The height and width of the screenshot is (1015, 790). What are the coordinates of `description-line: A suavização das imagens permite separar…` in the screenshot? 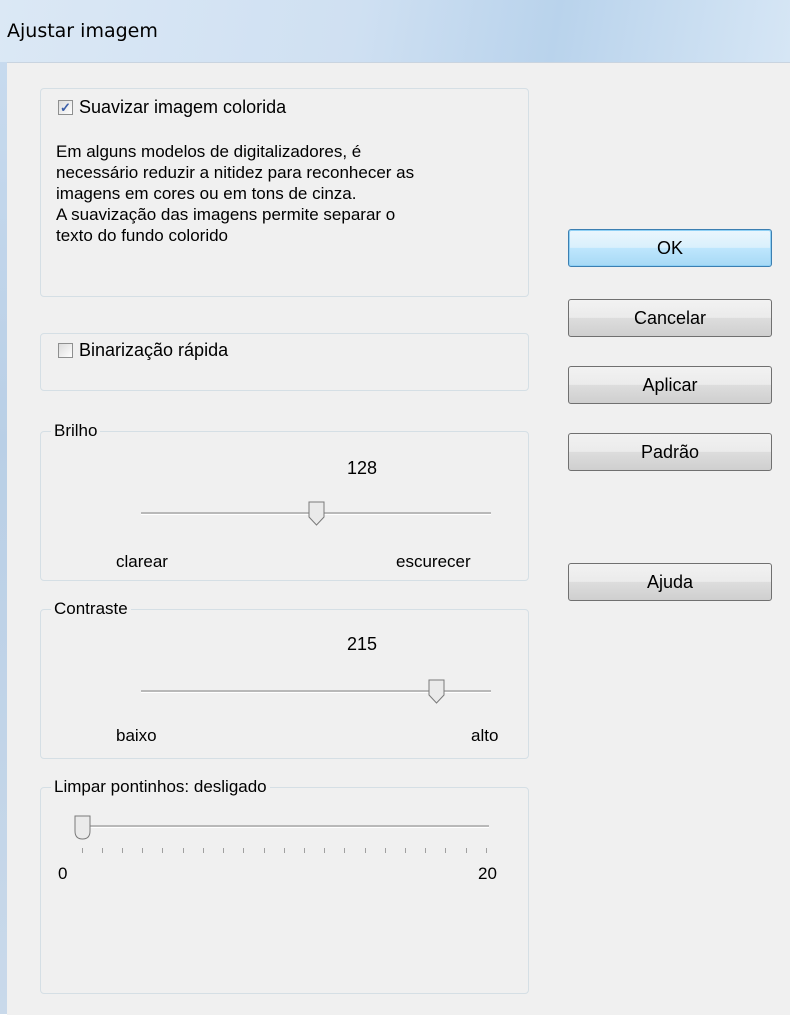 It's located at (226, 214).